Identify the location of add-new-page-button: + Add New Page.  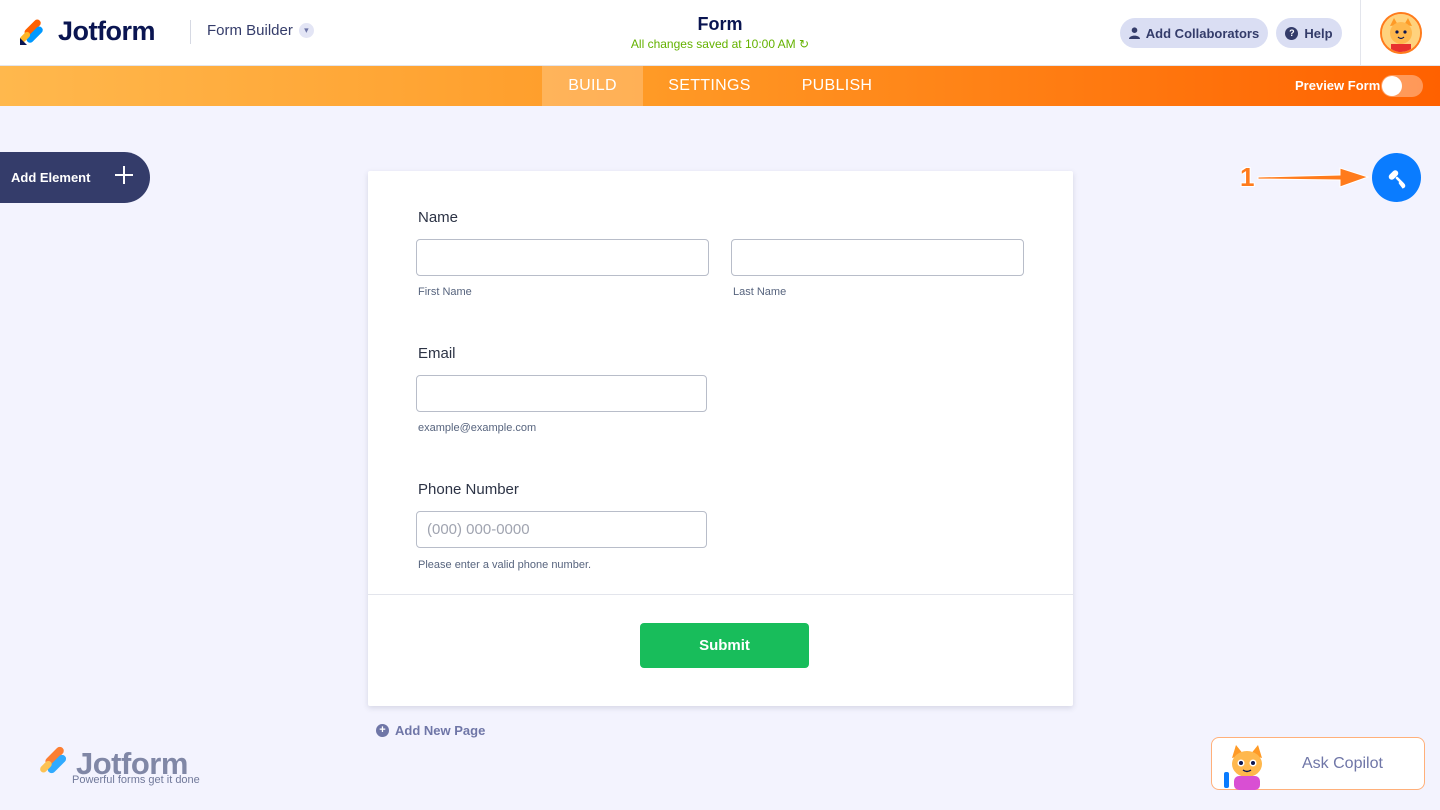
(430, 730).